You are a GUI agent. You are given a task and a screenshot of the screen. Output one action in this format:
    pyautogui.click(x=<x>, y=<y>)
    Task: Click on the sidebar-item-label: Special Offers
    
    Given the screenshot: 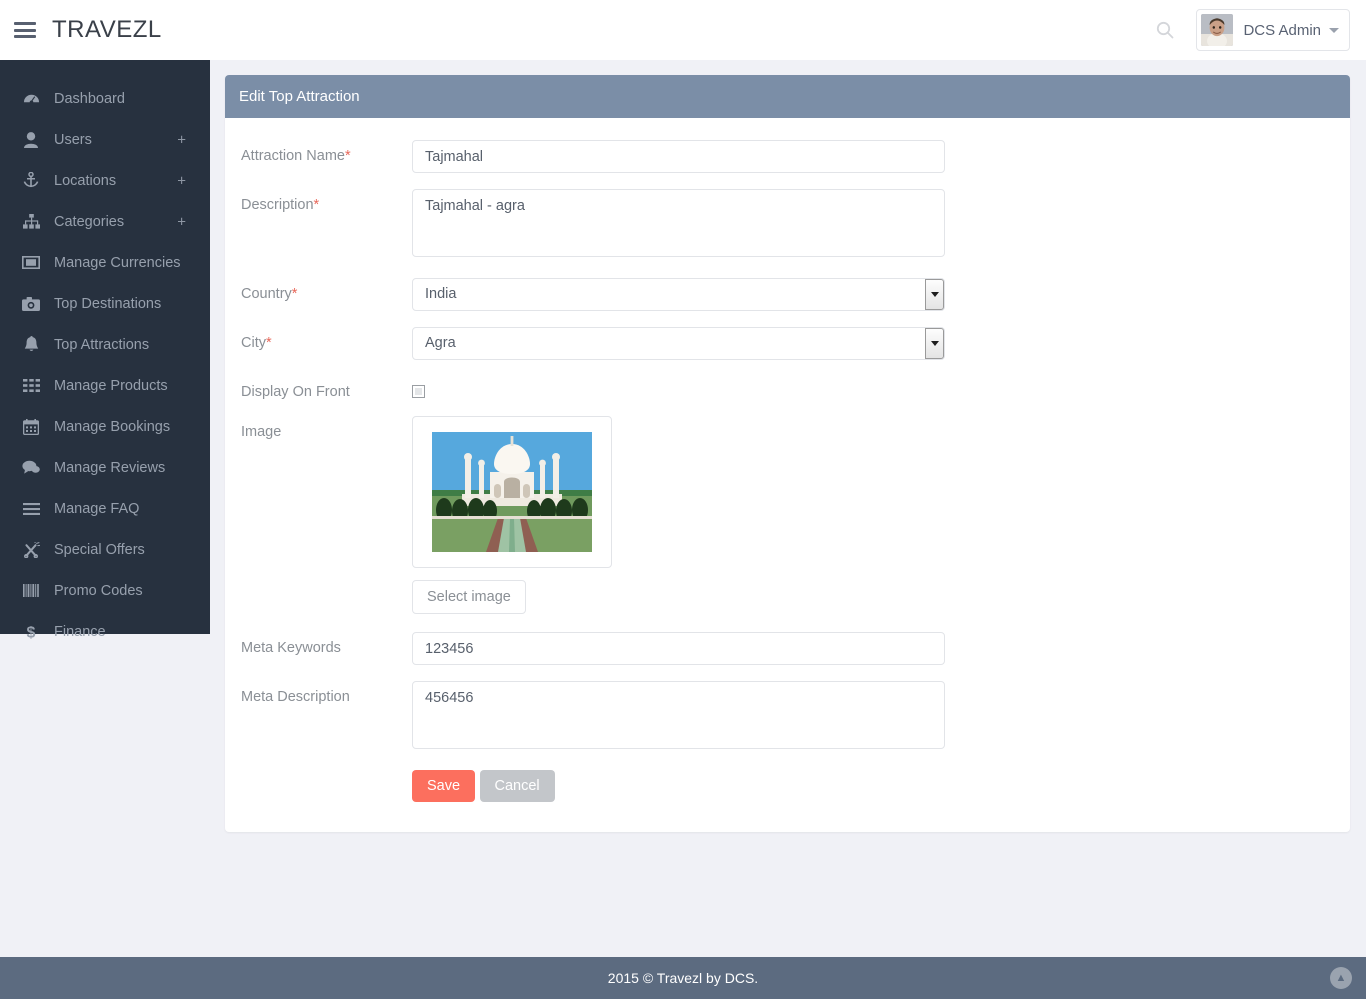 What is the action you would take?
    pyautogui.click(x=99, y=549)
    